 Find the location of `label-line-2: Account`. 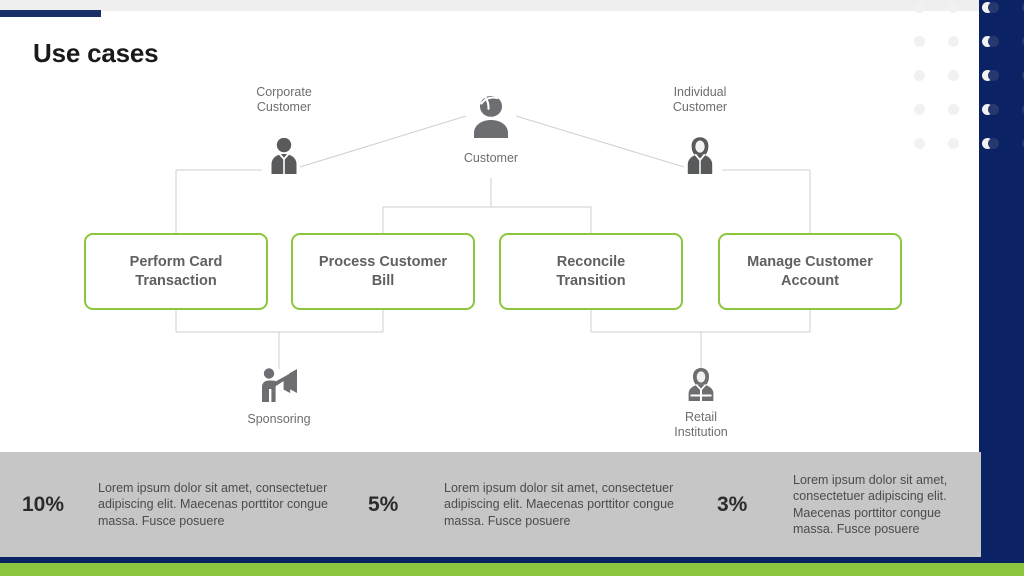

label-line-2: Account is located at coordinates (809, 280).